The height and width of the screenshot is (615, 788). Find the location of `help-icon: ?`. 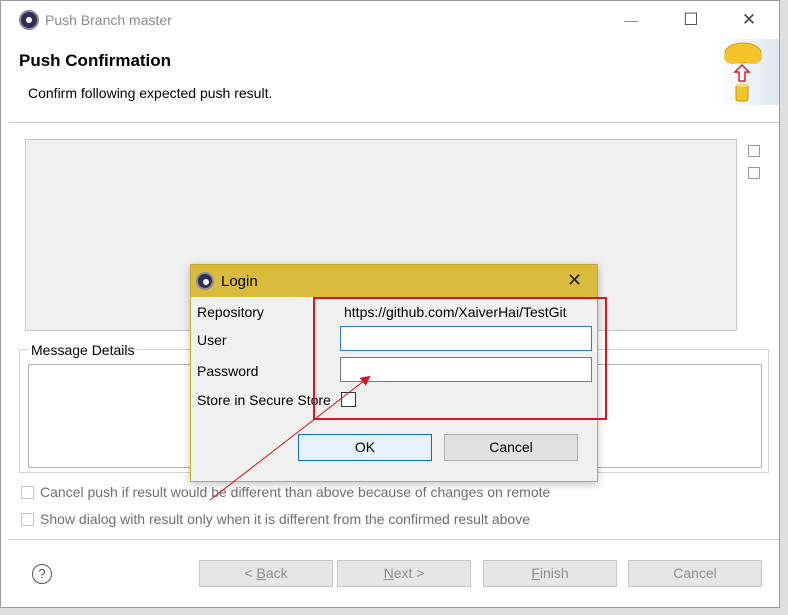

help-icon: ? is located at coordinates (42, 574).